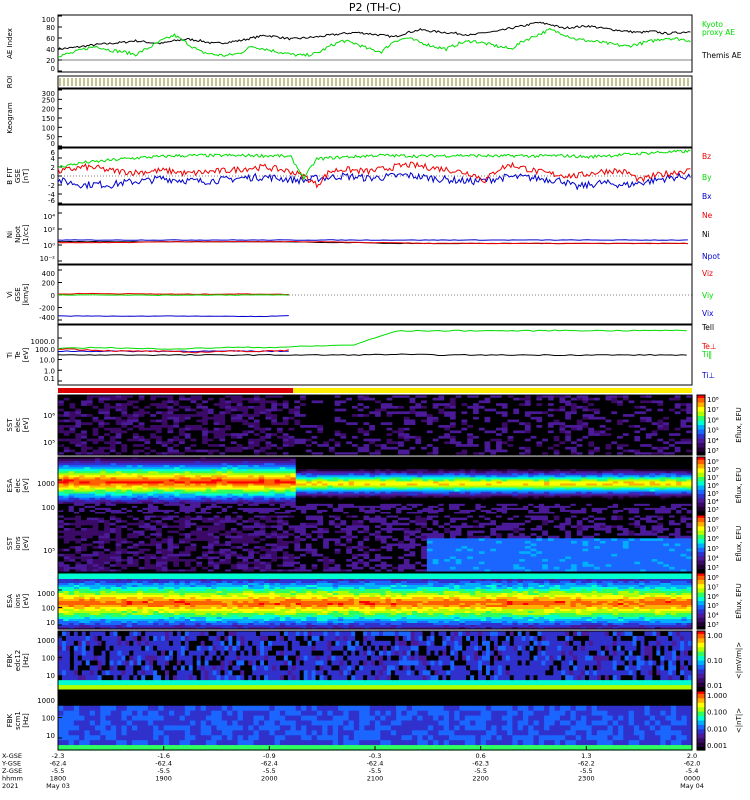 This screenshot has width=750, height=800. Describe the element at coordinates (713, 420) in the screenshot. I see `sst-elec-colorbar-label: 10⁶` at that location.